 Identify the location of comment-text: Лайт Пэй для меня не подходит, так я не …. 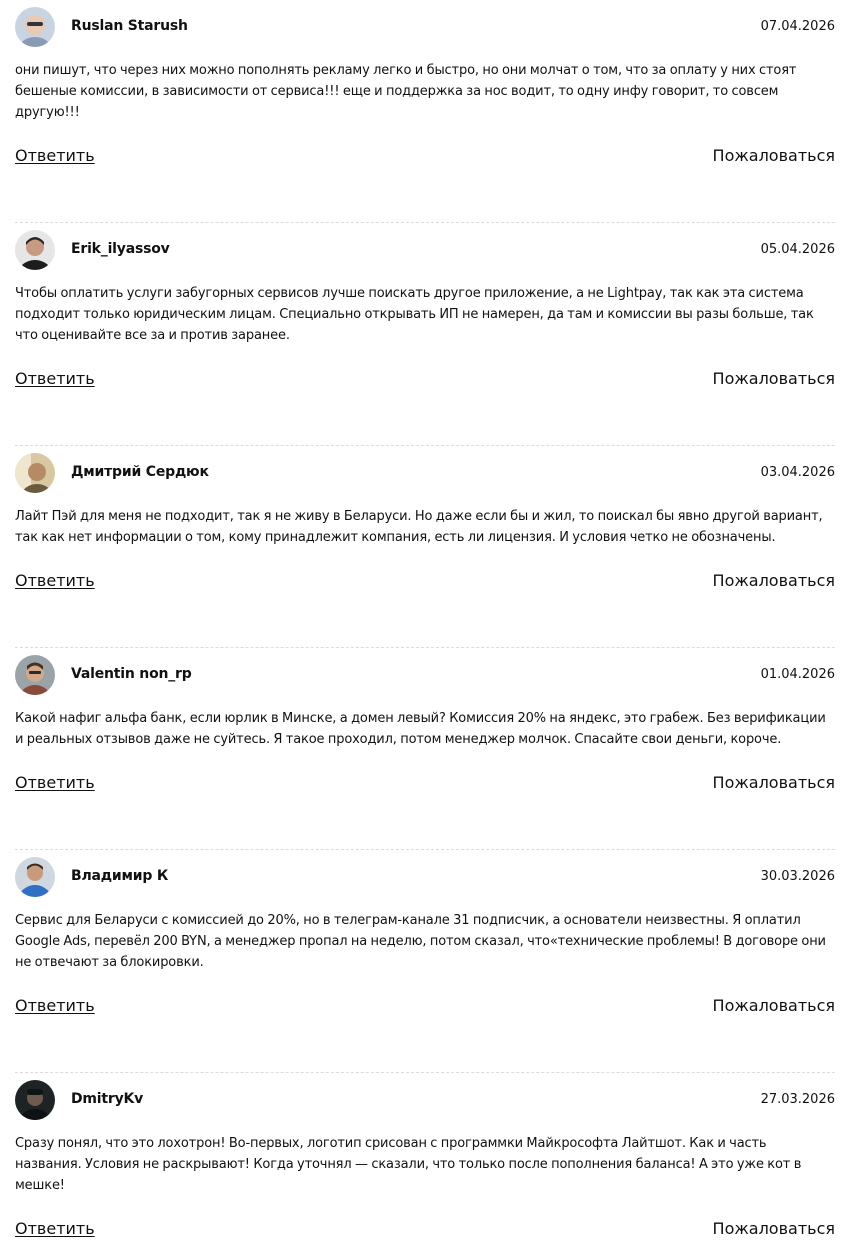
(419, 527).